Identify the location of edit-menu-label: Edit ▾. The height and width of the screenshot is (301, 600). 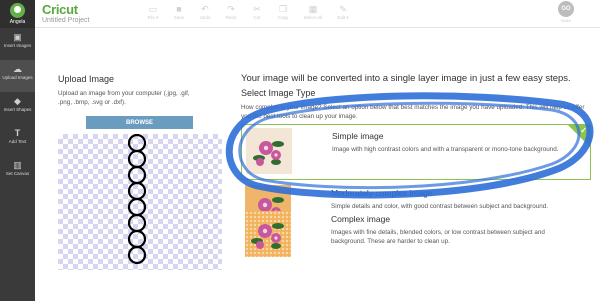
(343, 17).